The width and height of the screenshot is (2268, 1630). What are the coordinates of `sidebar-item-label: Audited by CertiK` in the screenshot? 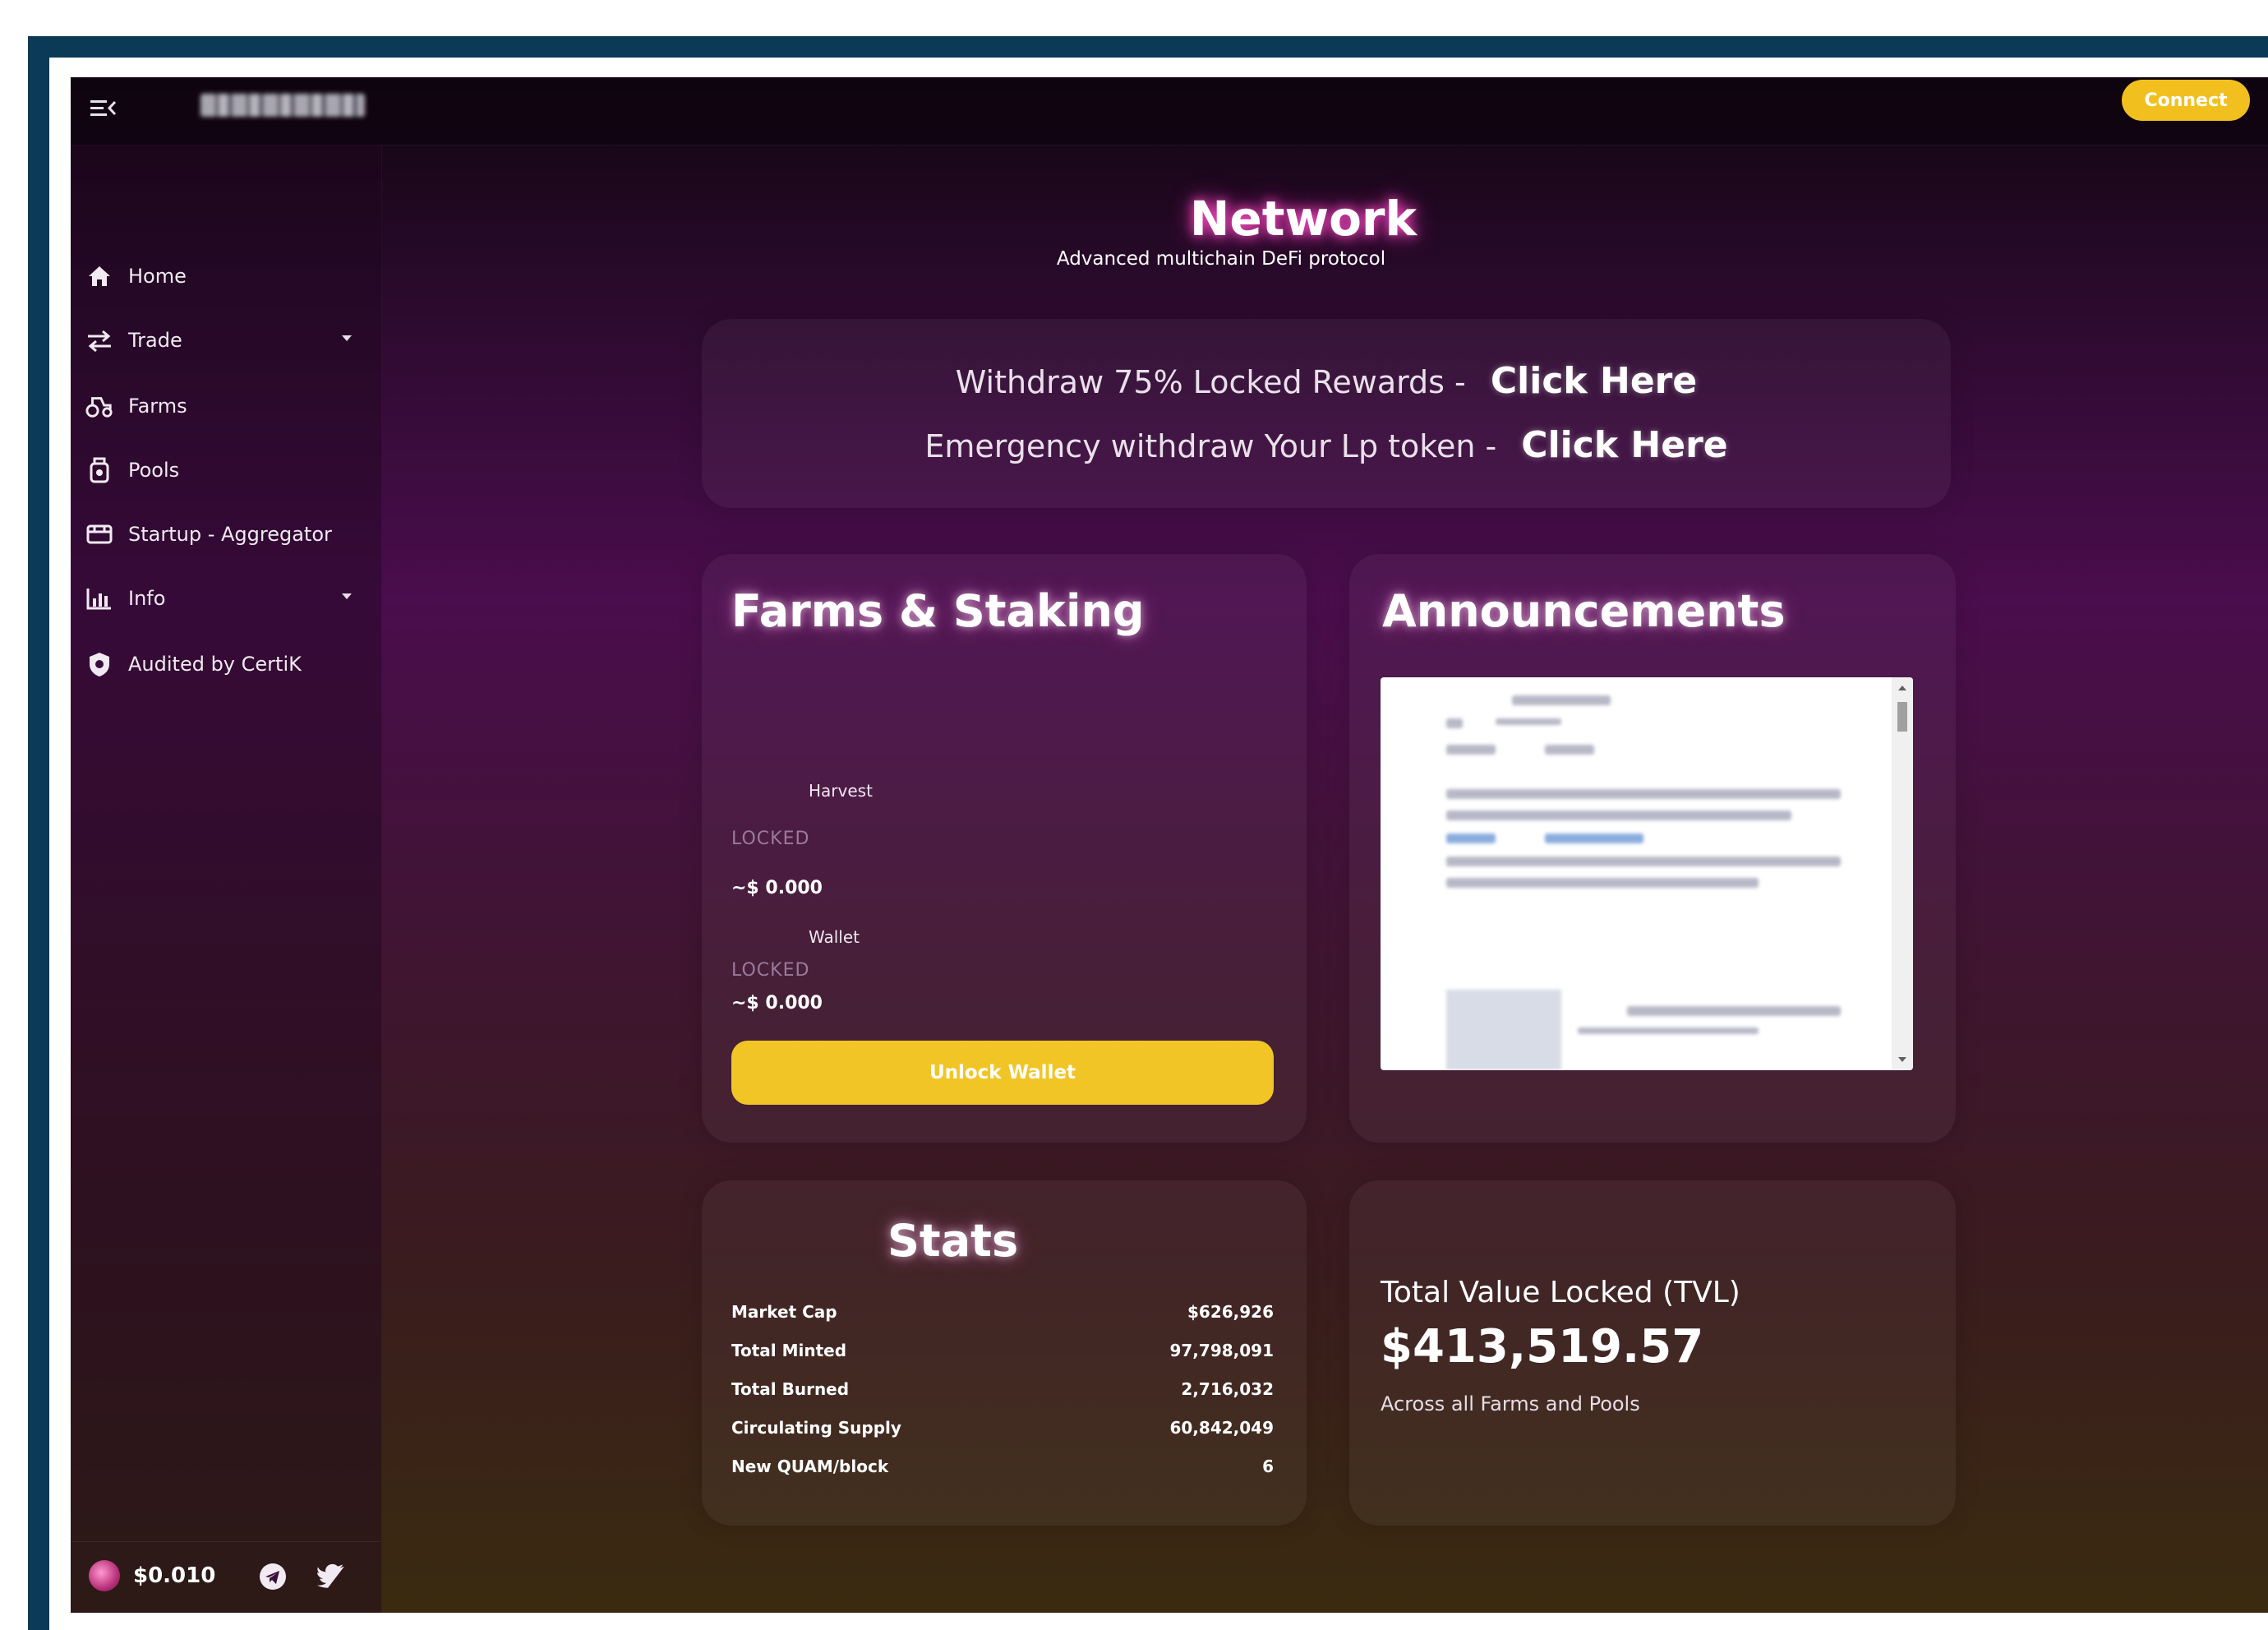 It's located at (215, 665).